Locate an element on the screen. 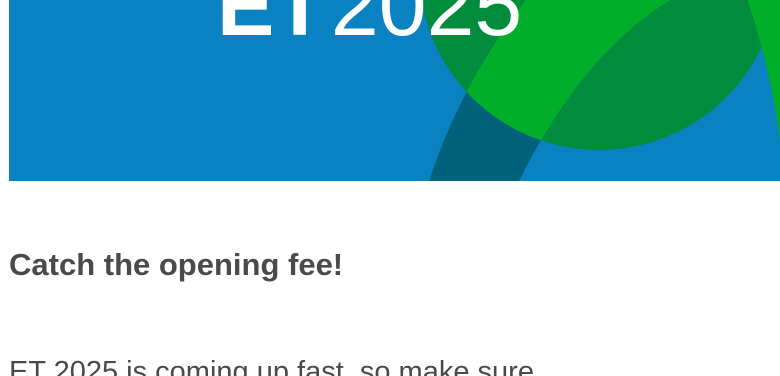 This screenshot has width=780, height=376. article-body: ET 2025 is coming up fast, so make sure is located at coordinates (271, 366).